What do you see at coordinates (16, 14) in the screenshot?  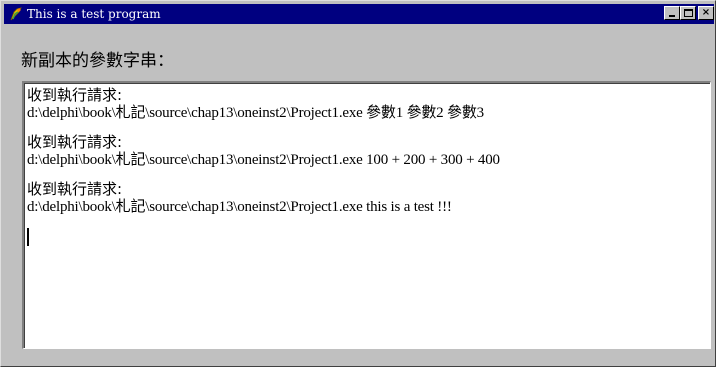 I see `delphi-app-icon` at bounding box center [16, 14].